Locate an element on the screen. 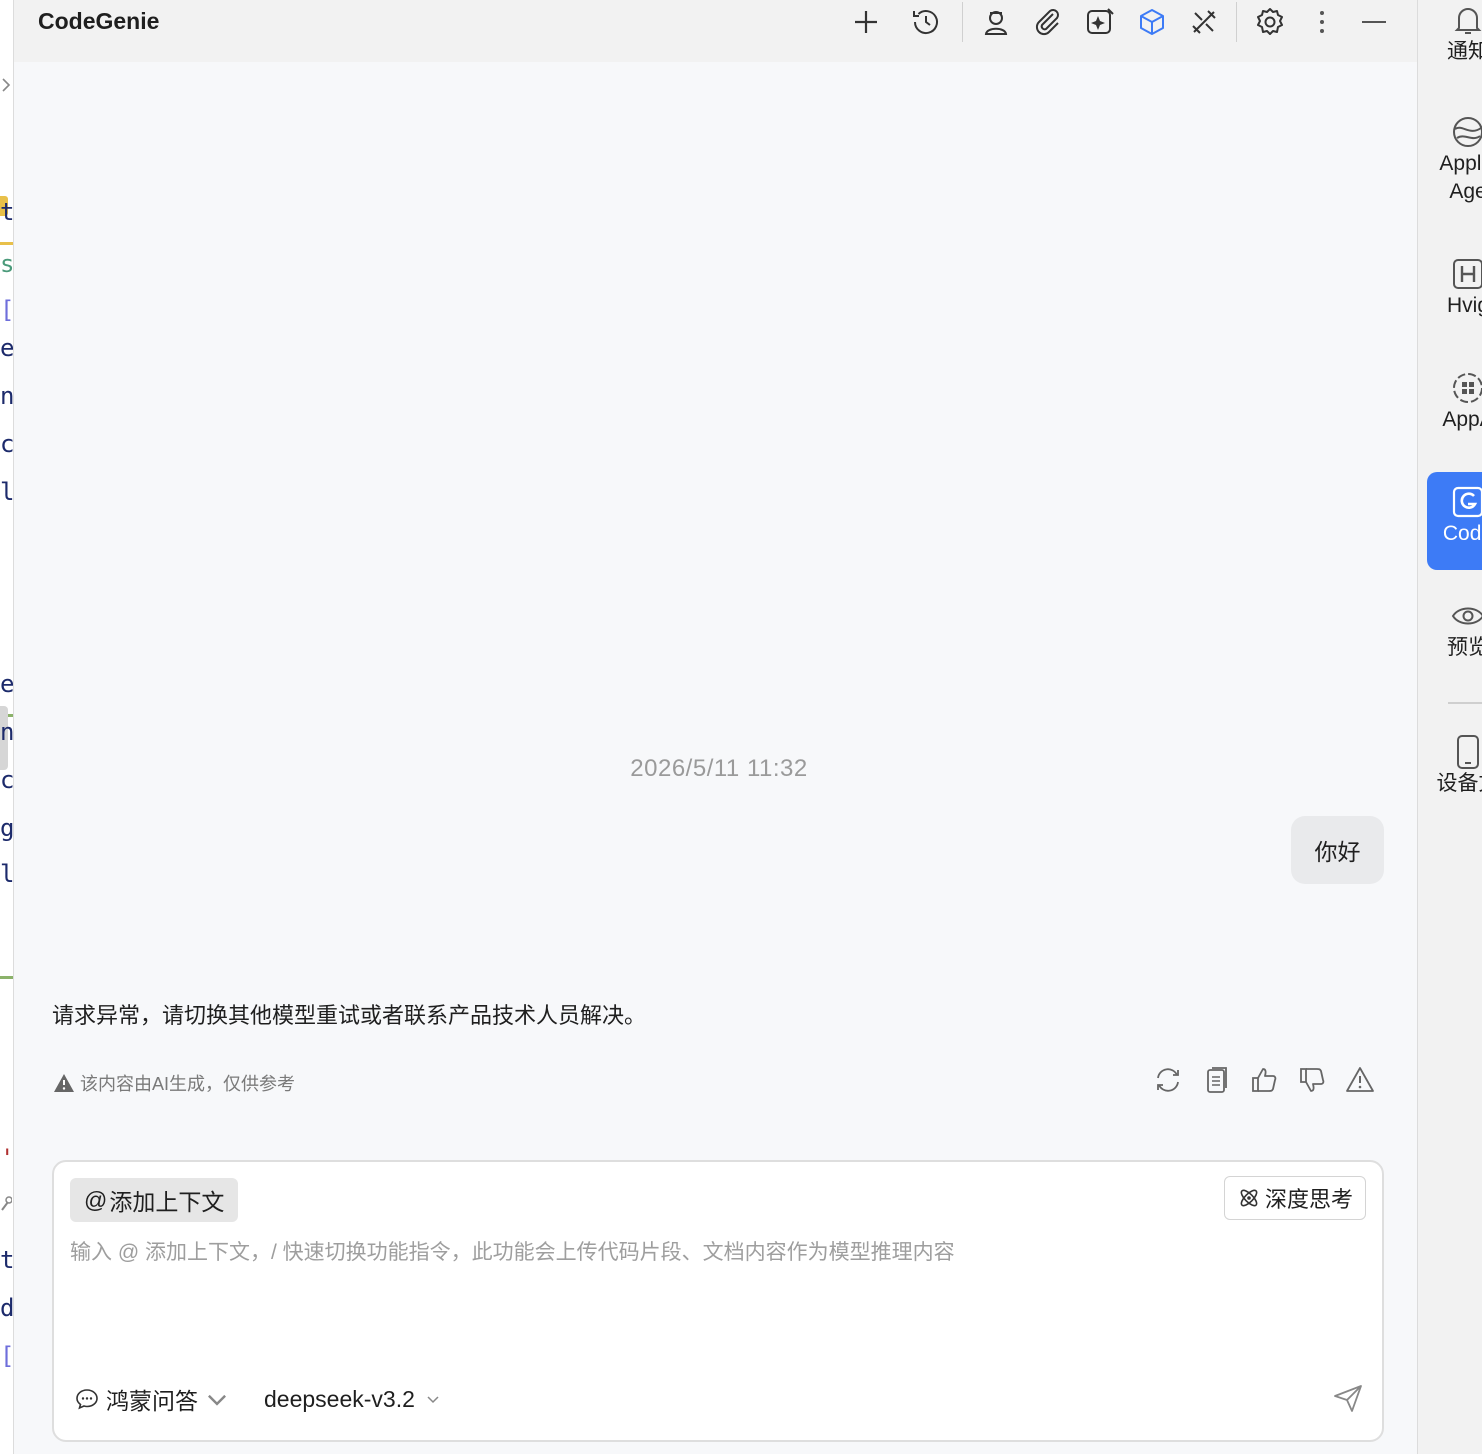 The image size is (1482, 1454). send-icon is located at coordinates (1348, 1398).